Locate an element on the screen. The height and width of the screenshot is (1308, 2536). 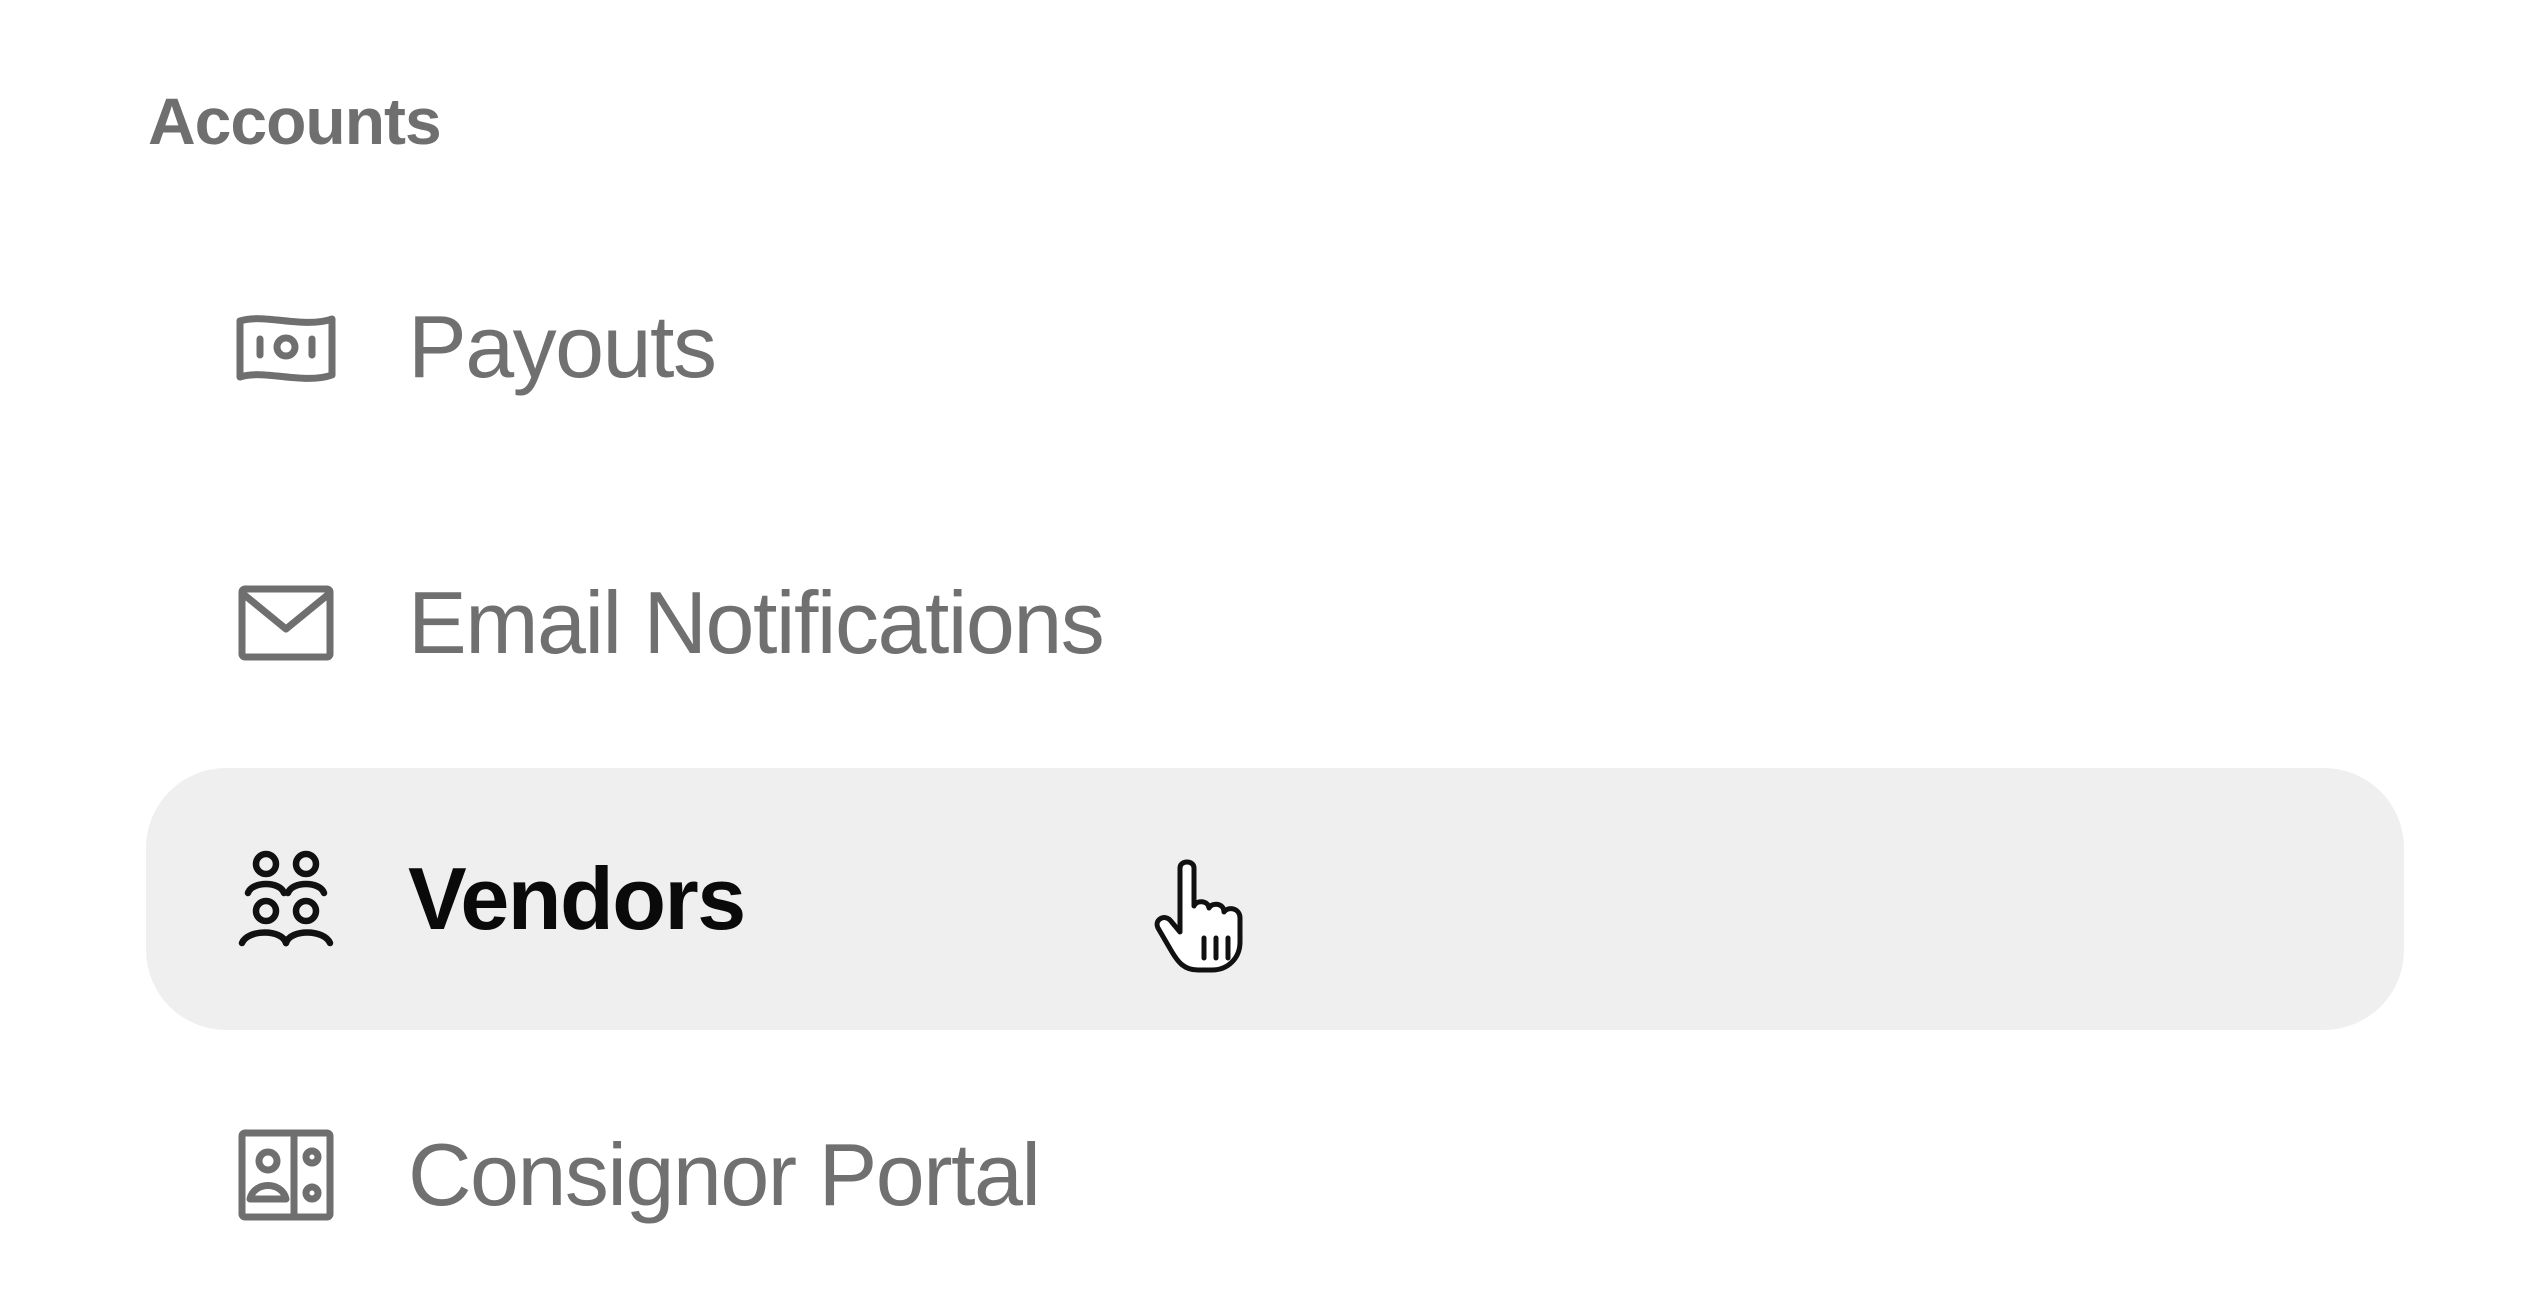
sidebar-item-label: Email Notifications is located at coordinates (756, 622).